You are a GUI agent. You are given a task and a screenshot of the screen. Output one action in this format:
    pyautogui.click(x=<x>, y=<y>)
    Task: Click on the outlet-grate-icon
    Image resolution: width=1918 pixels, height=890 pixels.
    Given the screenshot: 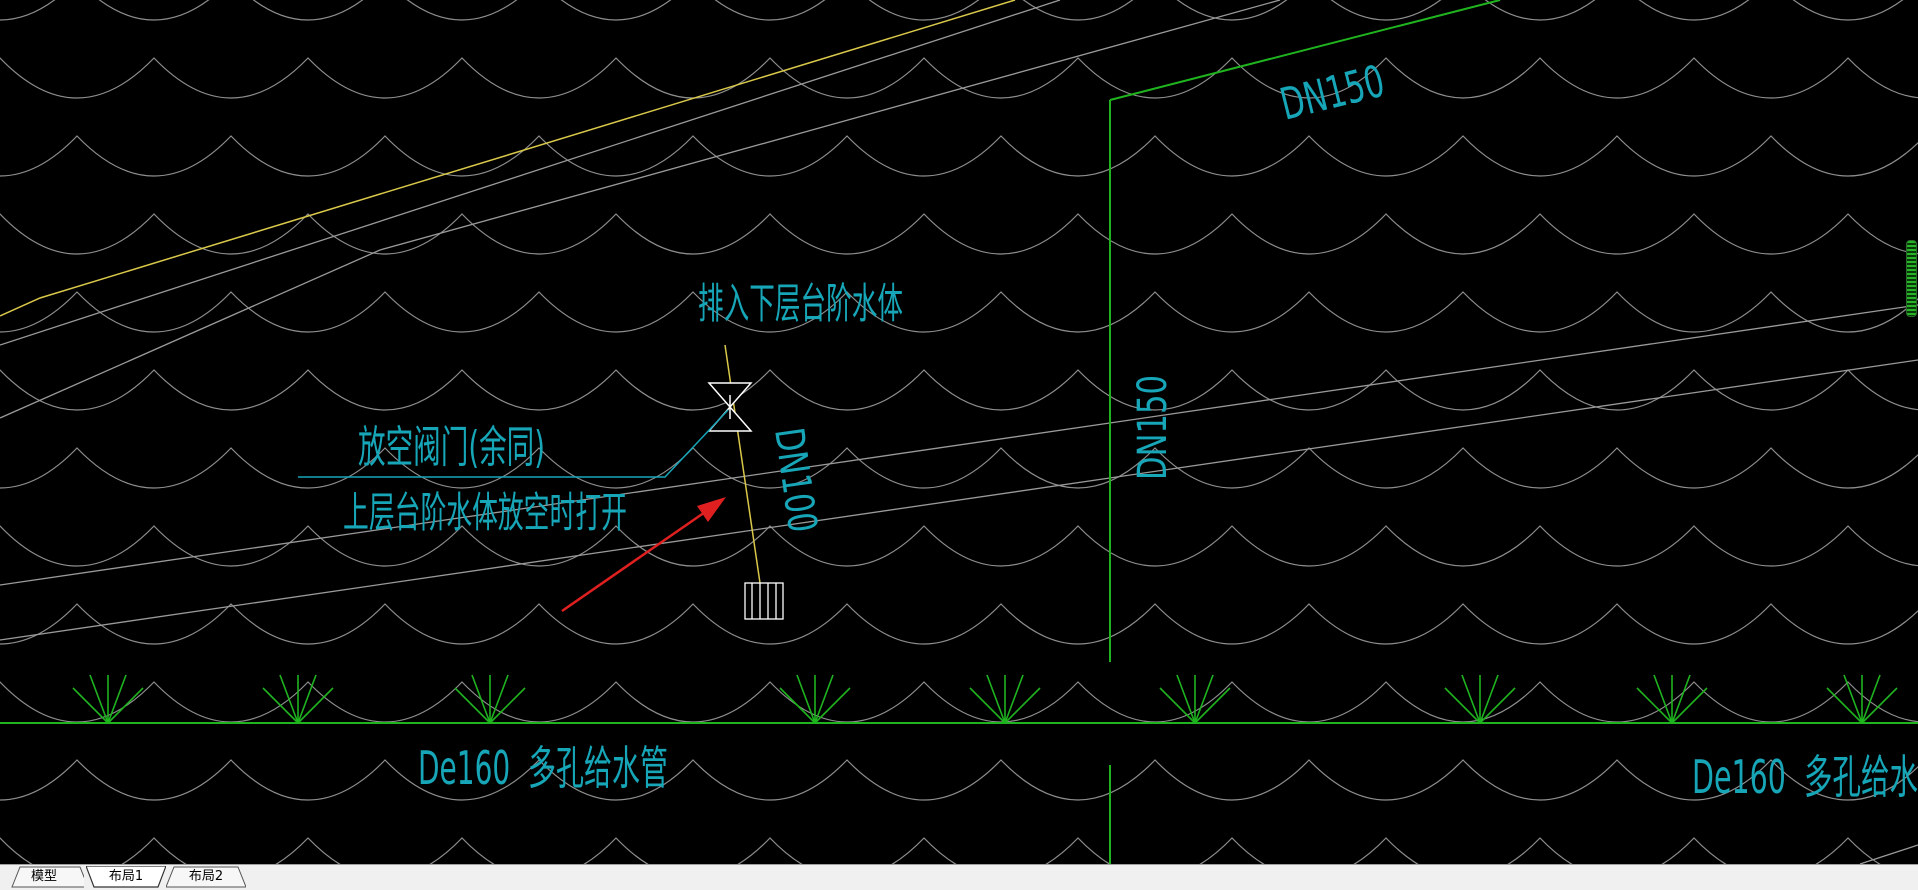 What is the action you would take?
    pyautogui.click(x=764, y=601)
    